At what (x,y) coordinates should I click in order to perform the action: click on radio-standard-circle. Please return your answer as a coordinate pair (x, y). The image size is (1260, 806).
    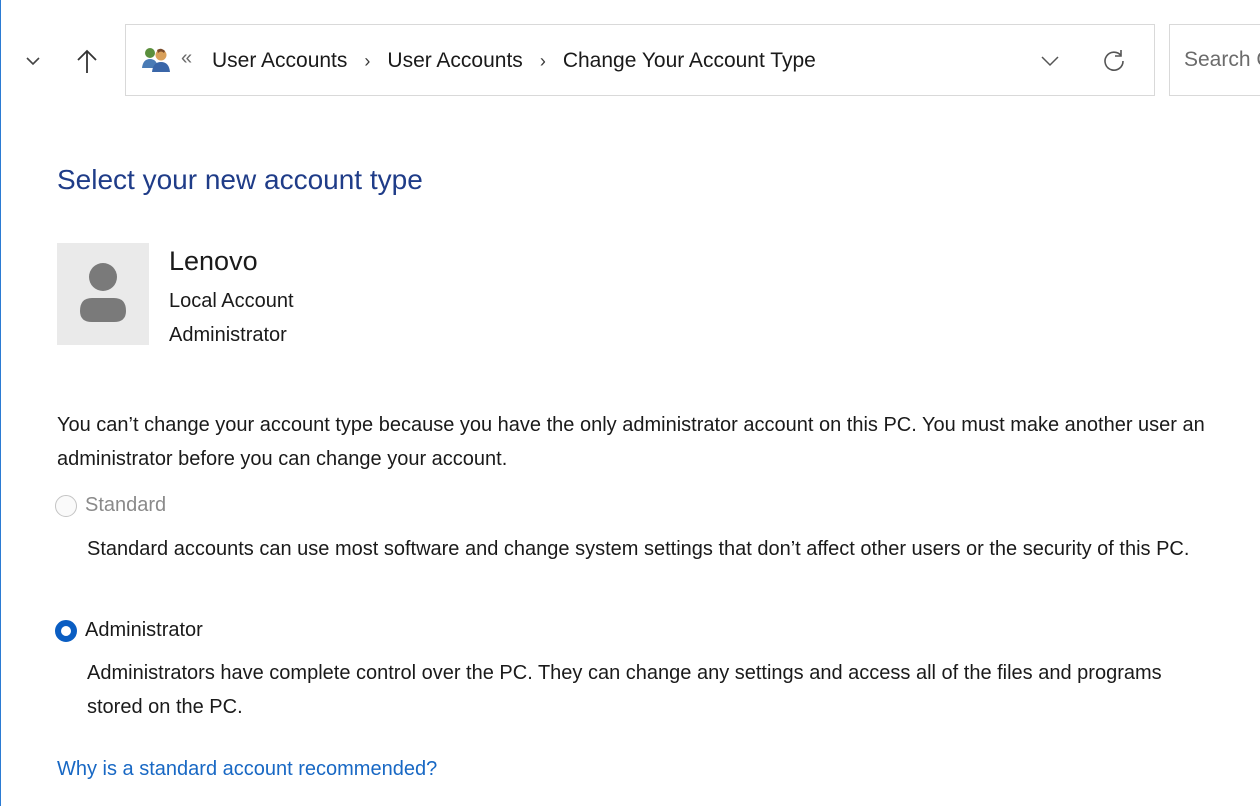
    Looking at the image, I should click on (66, 505).